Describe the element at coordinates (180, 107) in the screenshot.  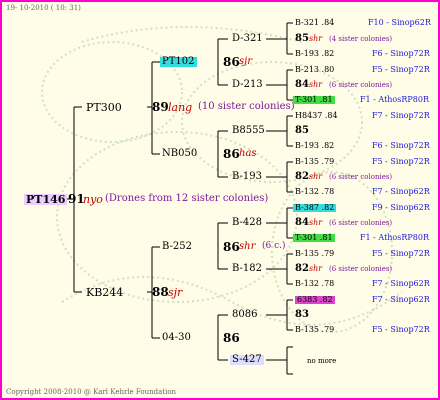
I see `father-race: lang` at that location.